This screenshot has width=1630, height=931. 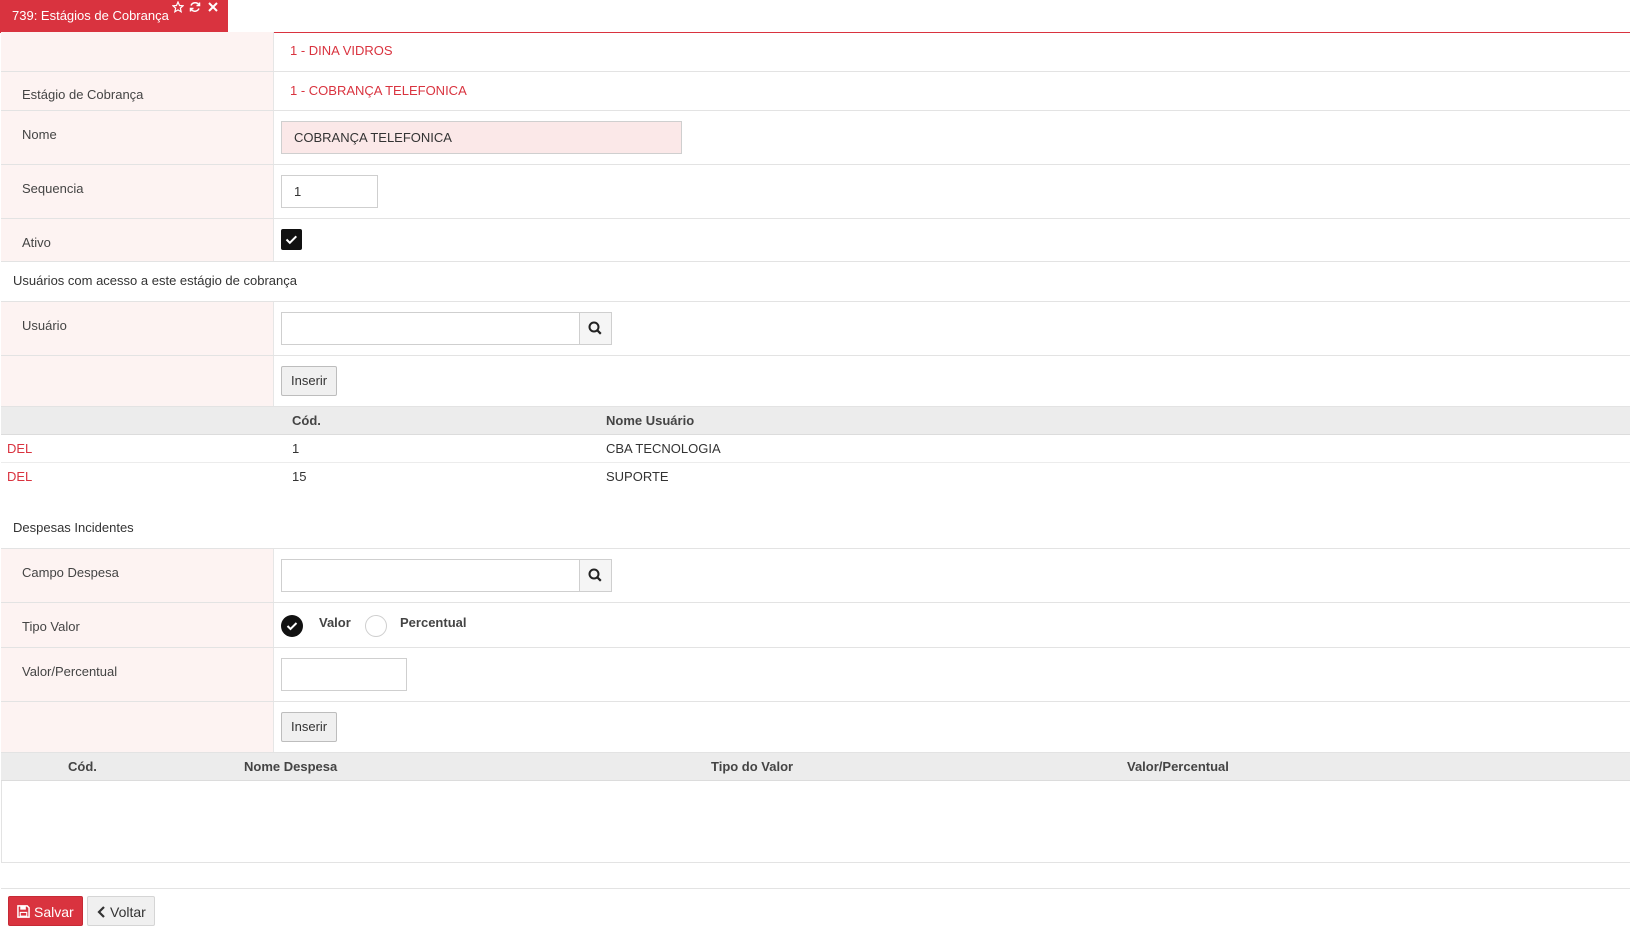 What do you see at coordinates (178, 7) in the screenshot?
I see `star-icon` at bounding box center [178, 7].